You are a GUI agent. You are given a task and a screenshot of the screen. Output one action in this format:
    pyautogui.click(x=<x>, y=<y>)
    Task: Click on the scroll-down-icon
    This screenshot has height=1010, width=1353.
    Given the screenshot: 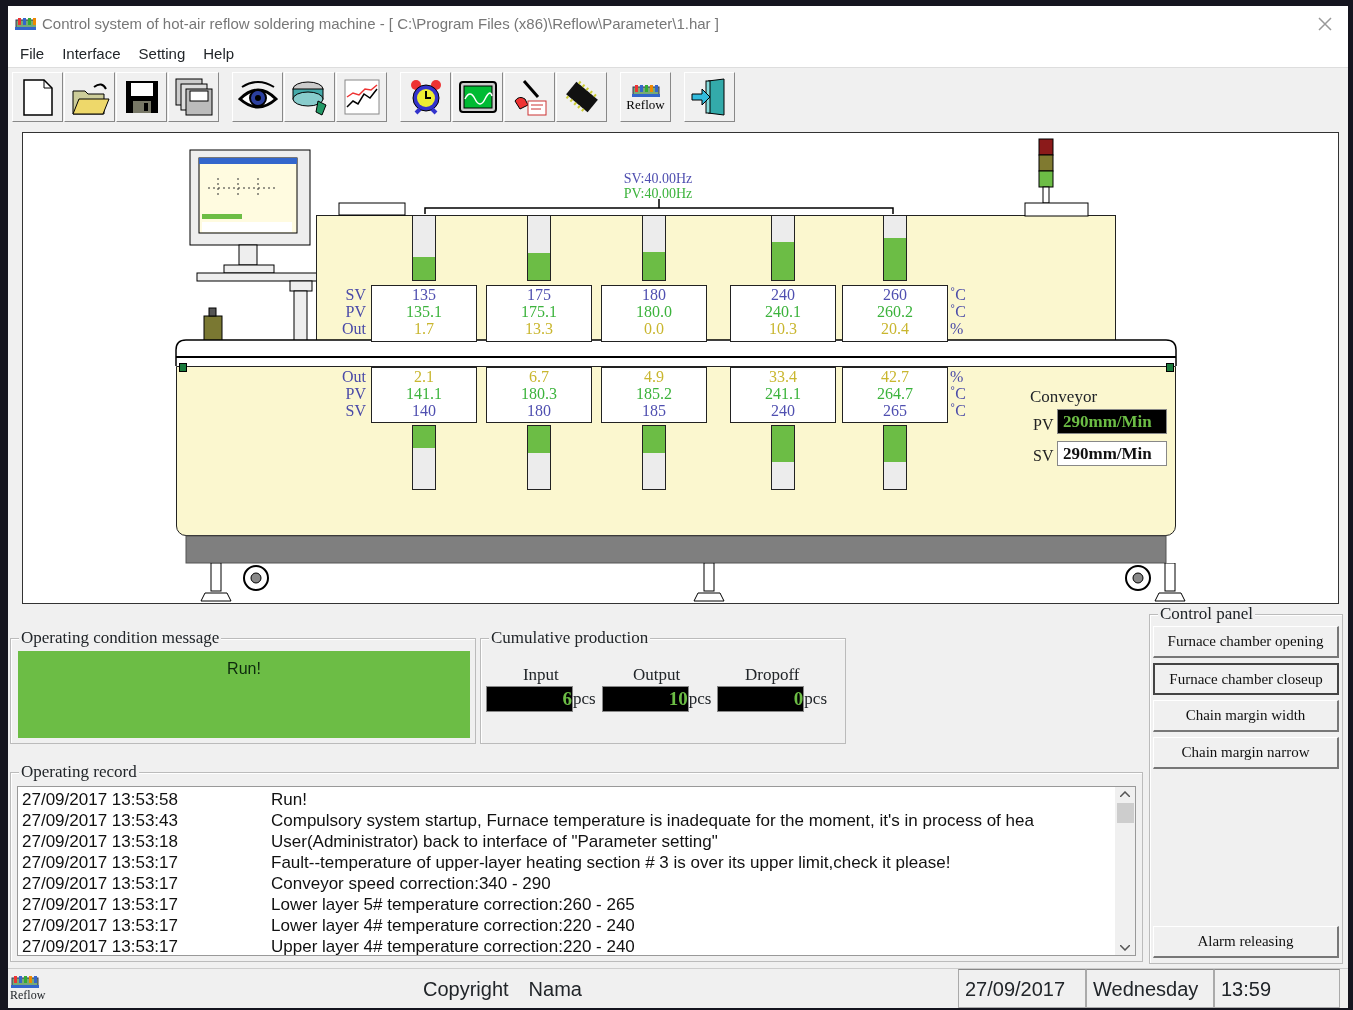 What is the action you would take?
    pyautogui.click(x=1125, y=948)
    